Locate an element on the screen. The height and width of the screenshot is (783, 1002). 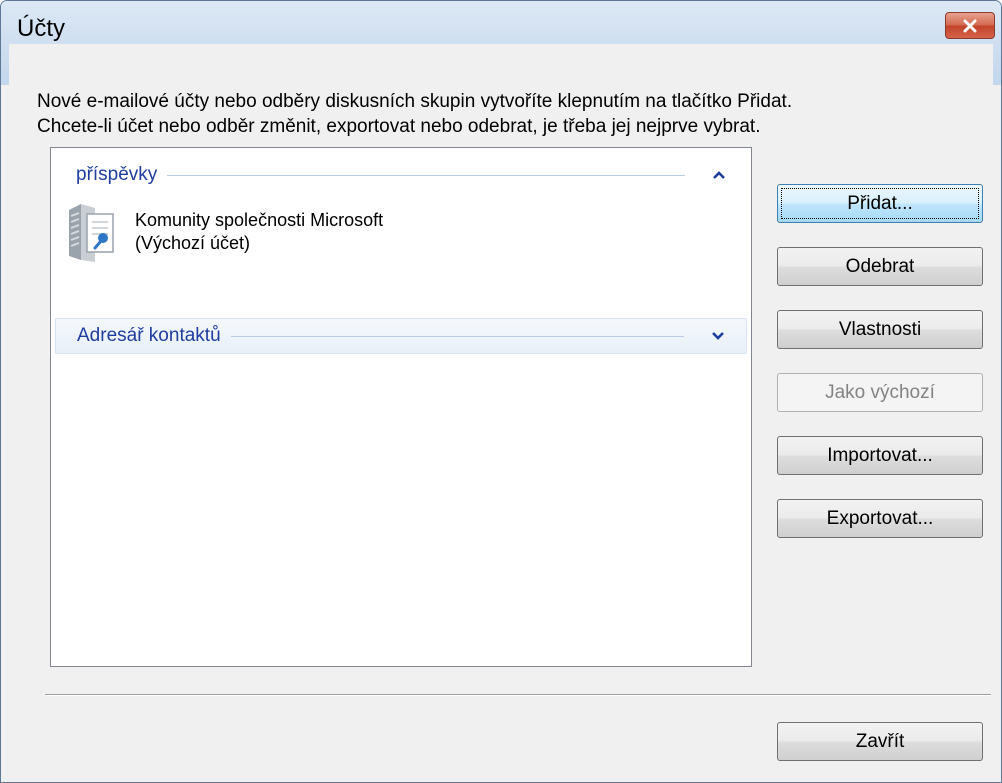
set-default-button: Jako výchozí is located at coordinates (880, 392).